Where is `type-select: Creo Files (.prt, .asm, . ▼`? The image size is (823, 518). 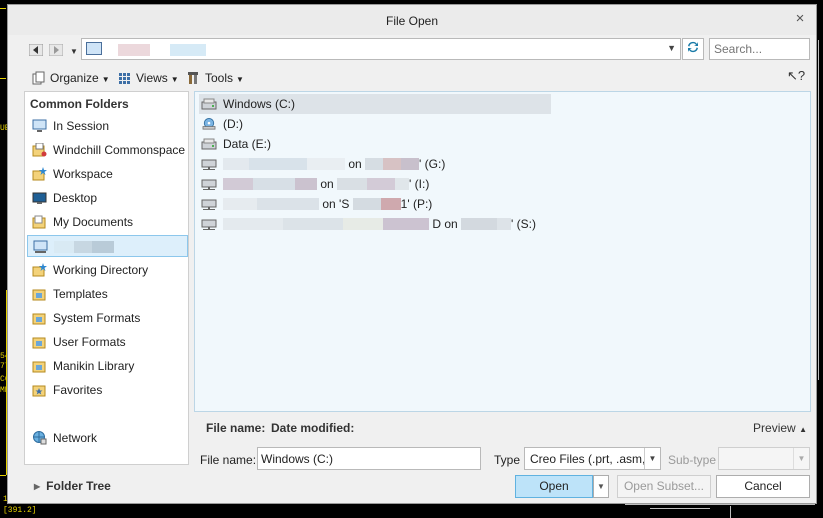
type-select: Creo Files (.prt, .asm, . ▼ is located at coordinates (592, 458).